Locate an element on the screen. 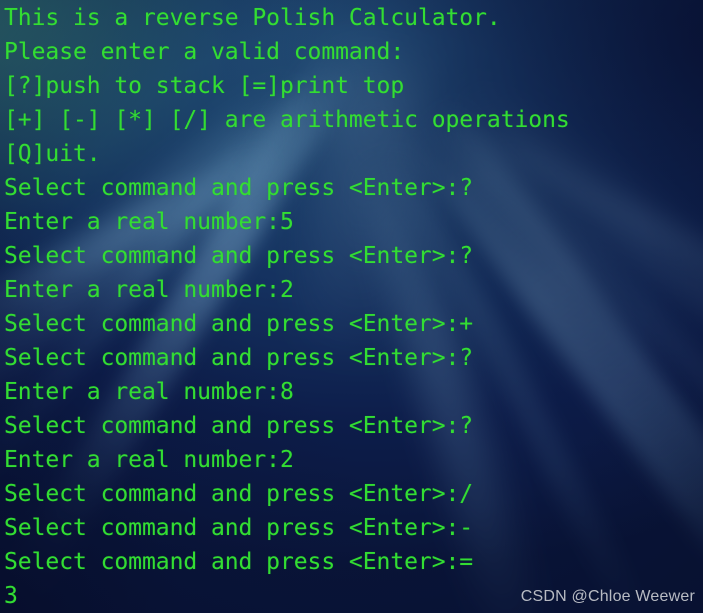 This screenshot has height=613, width=703. console-line: This is a reverse Polish Calculator. is located at coordinates (252, 18).